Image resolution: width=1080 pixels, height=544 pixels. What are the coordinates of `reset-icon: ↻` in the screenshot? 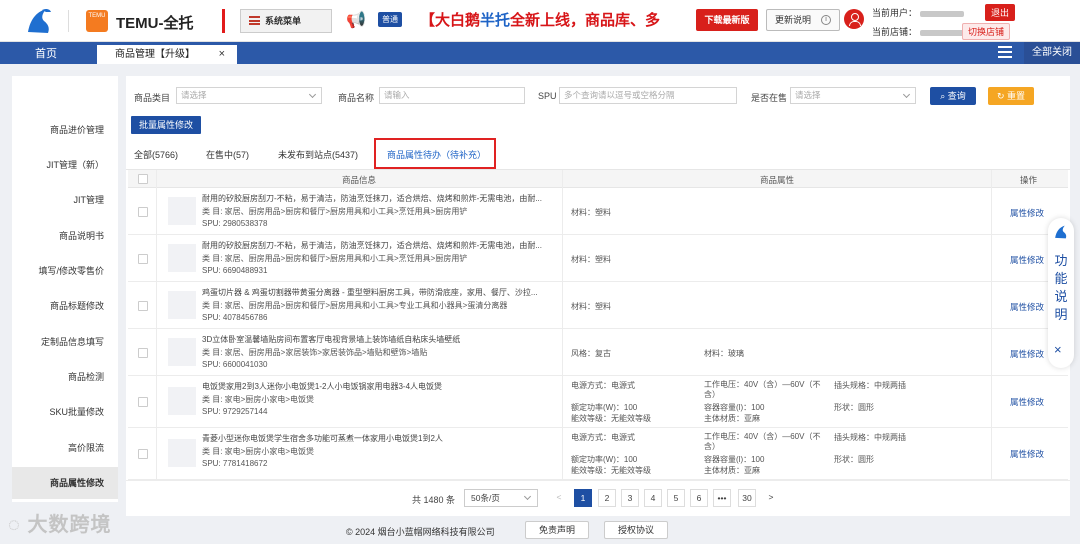 It's located at (1002, 96).